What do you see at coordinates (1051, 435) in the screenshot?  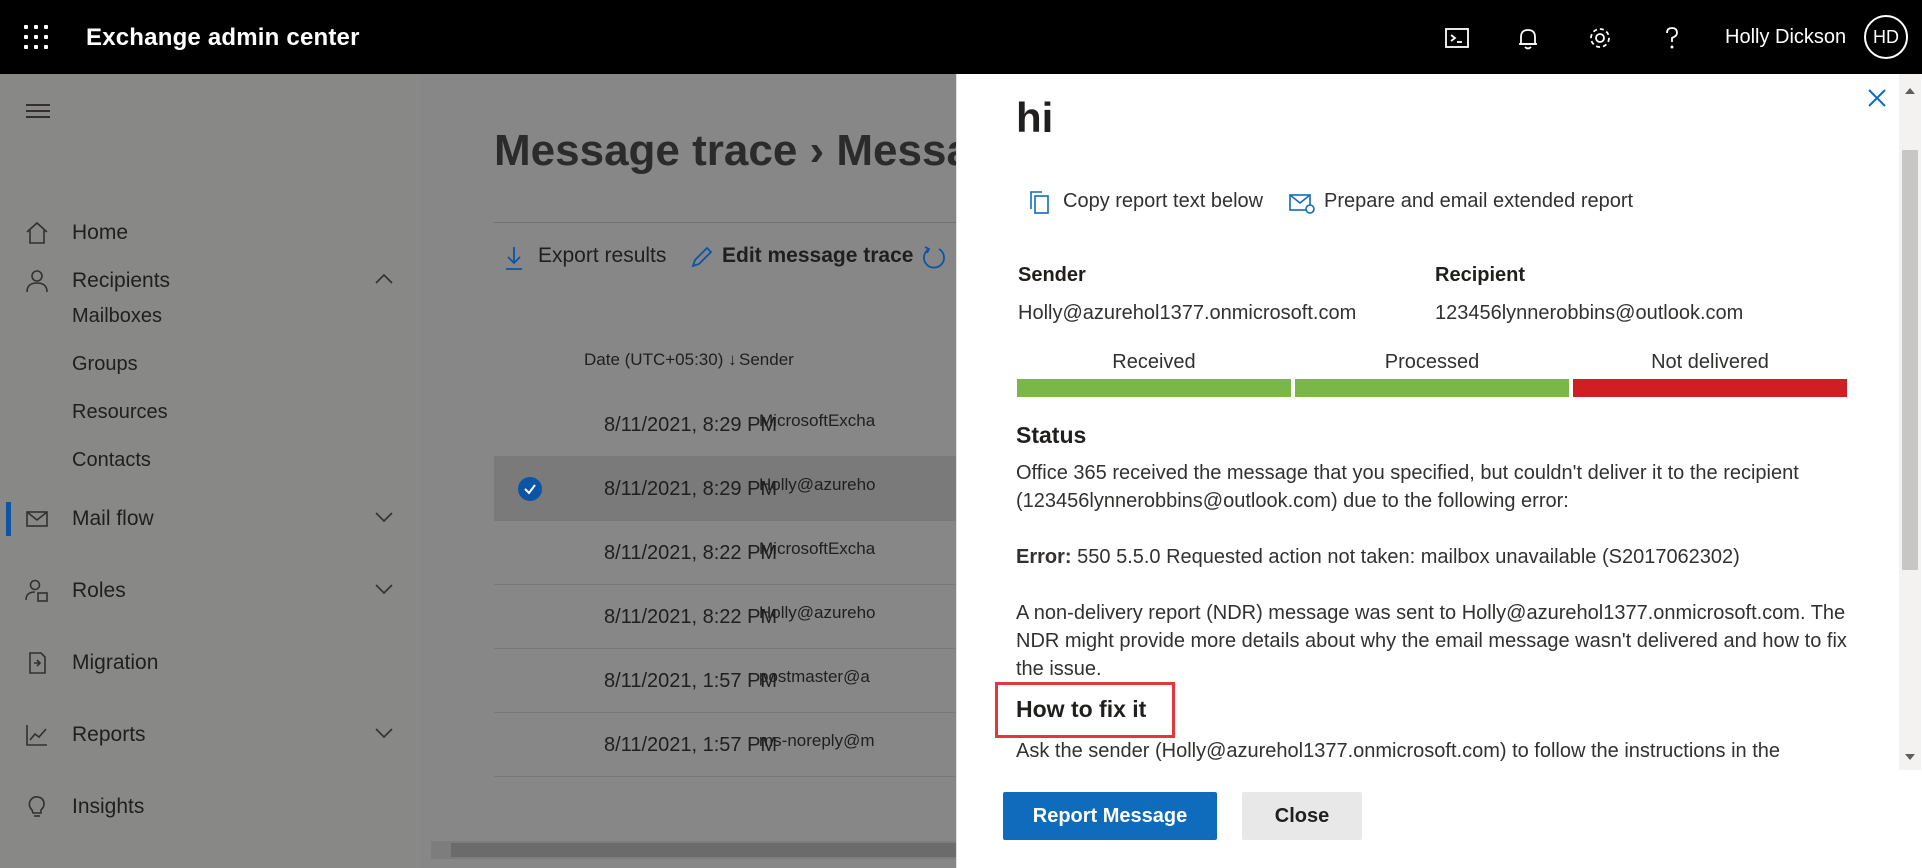 I see `status-heading: Status` at bounding box center [1051, 435].